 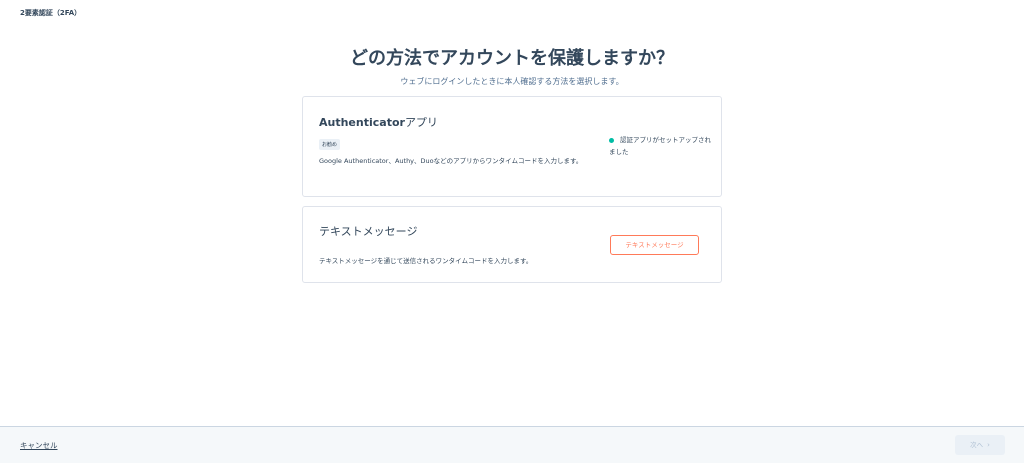 What do you see at coordinates (512, 444) in the screenshot?
I see `footer-bar: キャンセル 次へ ›` at bounding box center [512, 444].